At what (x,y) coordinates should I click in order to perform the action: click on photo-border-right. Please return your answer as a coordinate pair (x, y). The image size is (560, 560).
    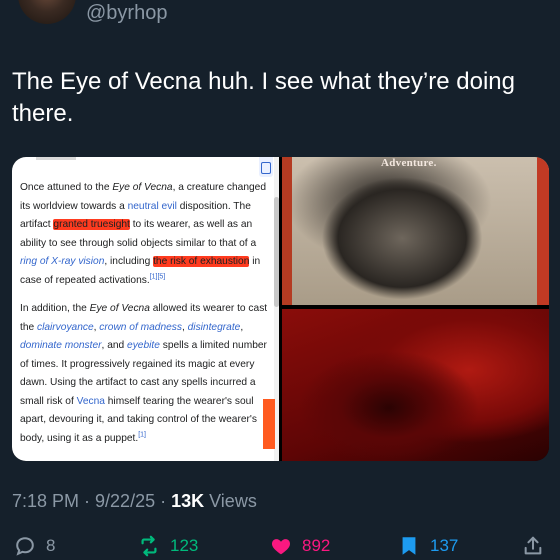
    Looking at the image, I should click on (543, 231).